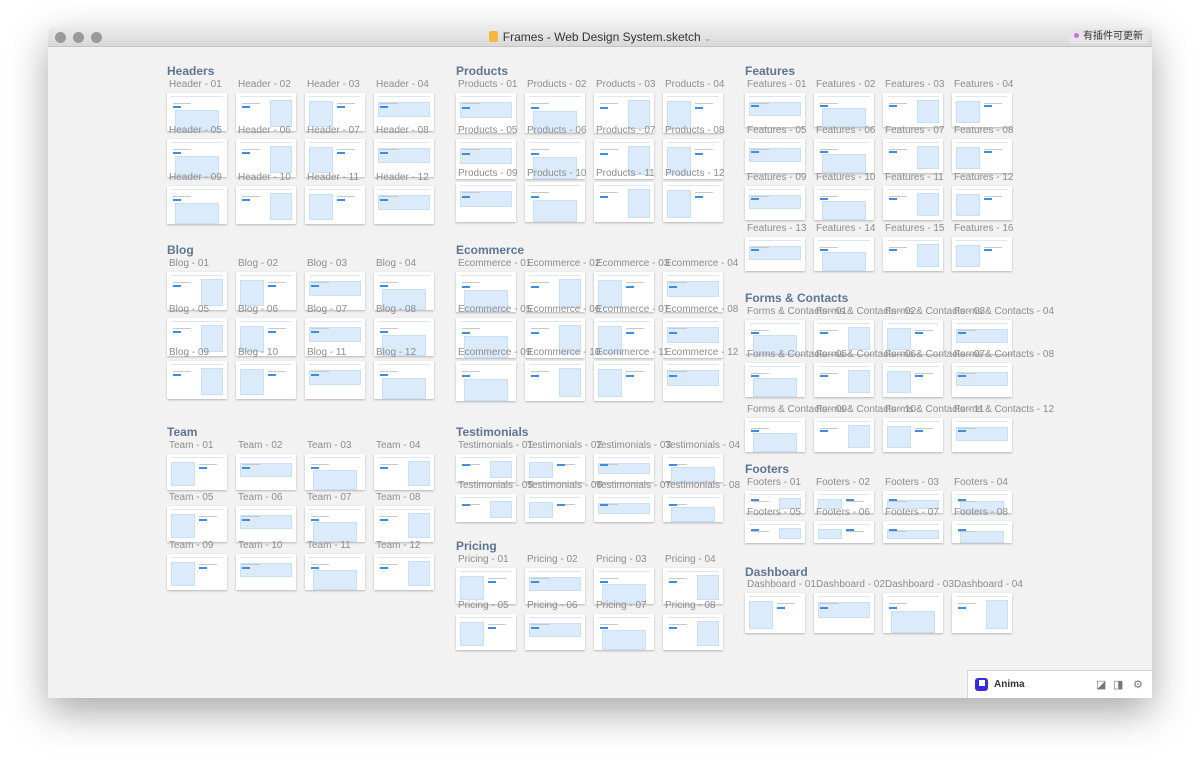  What do you see at coordinates (1118, 684) in the screenshot?
I see `panel-icon: ◨` at bounding box center [1118, 684].